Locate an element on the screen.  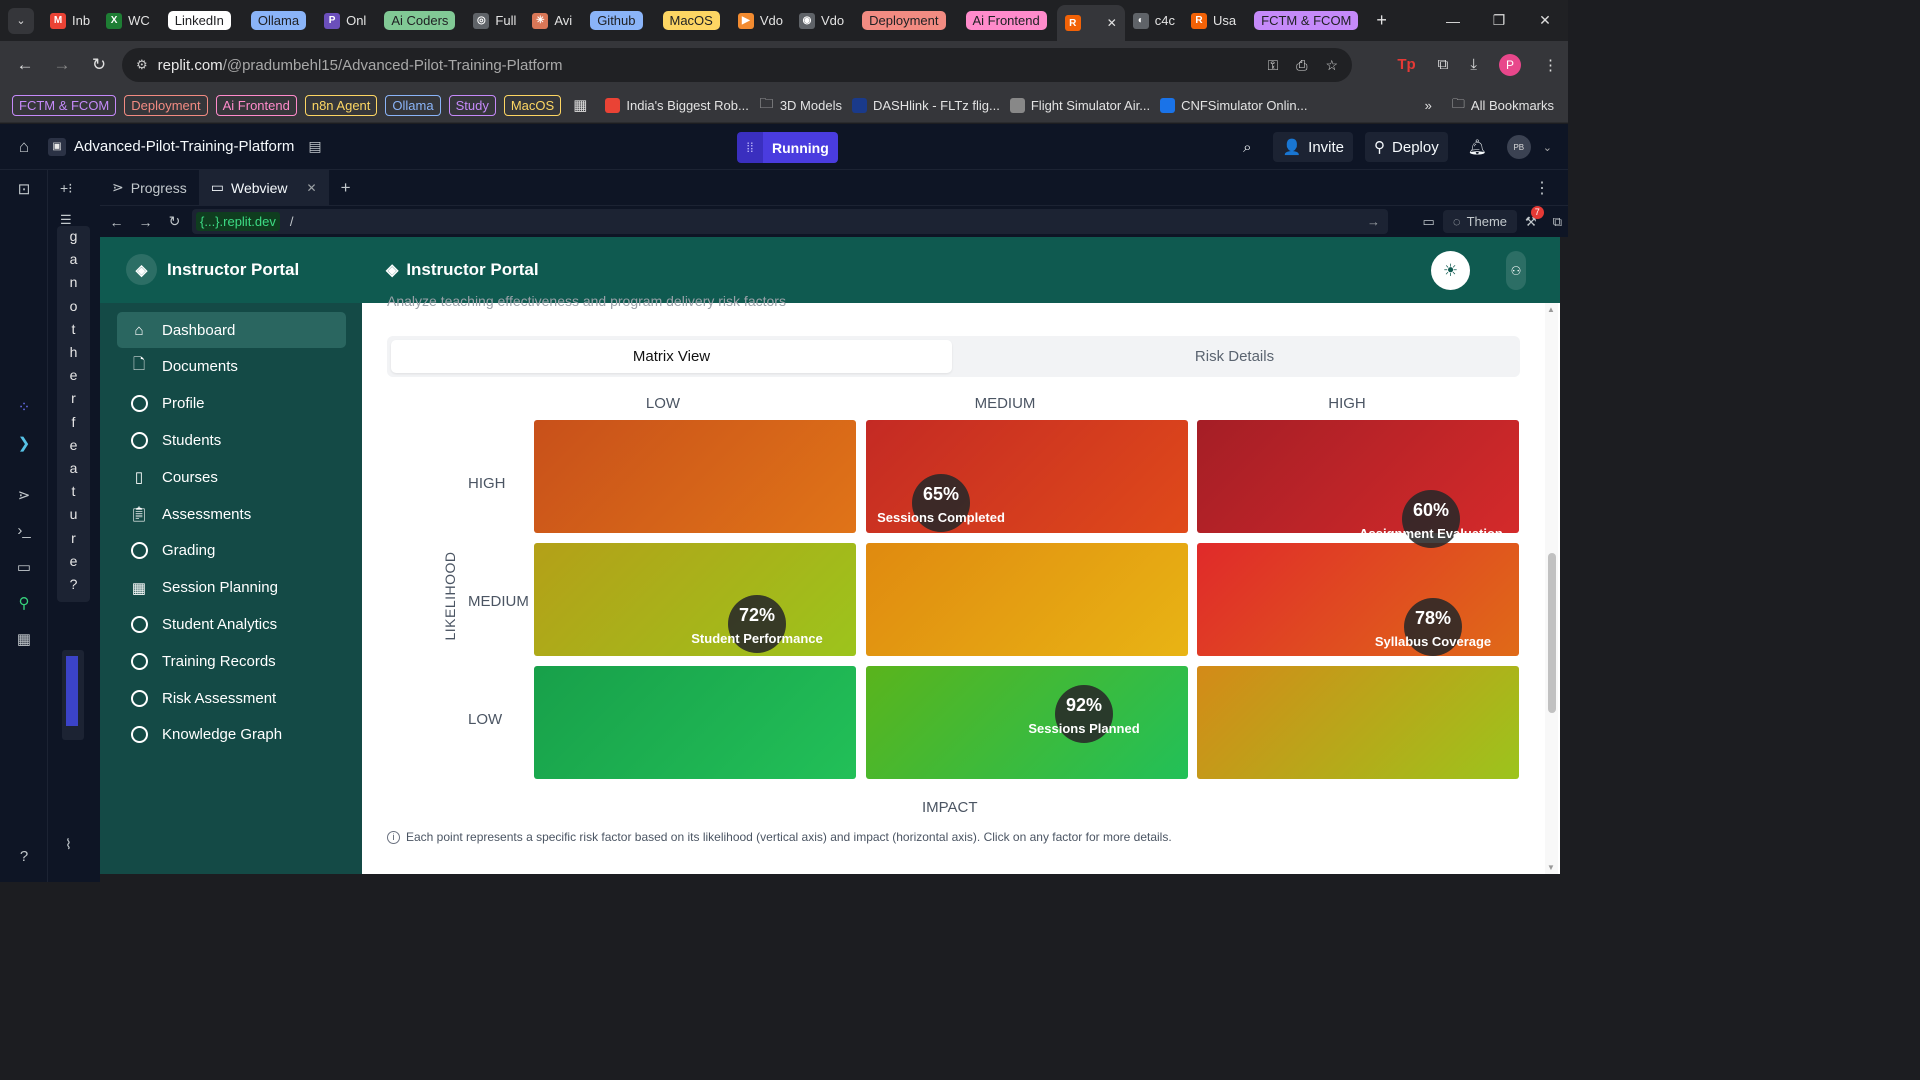
reload-icon: ↻ is located at coordinates (99, 65).